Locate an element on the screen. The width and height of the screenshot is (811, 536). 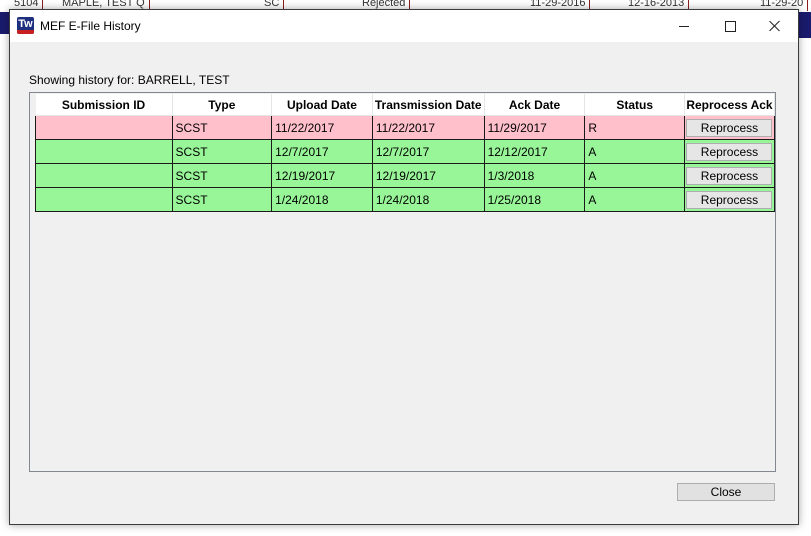
maximize-button is located at coordinates (730, 26).